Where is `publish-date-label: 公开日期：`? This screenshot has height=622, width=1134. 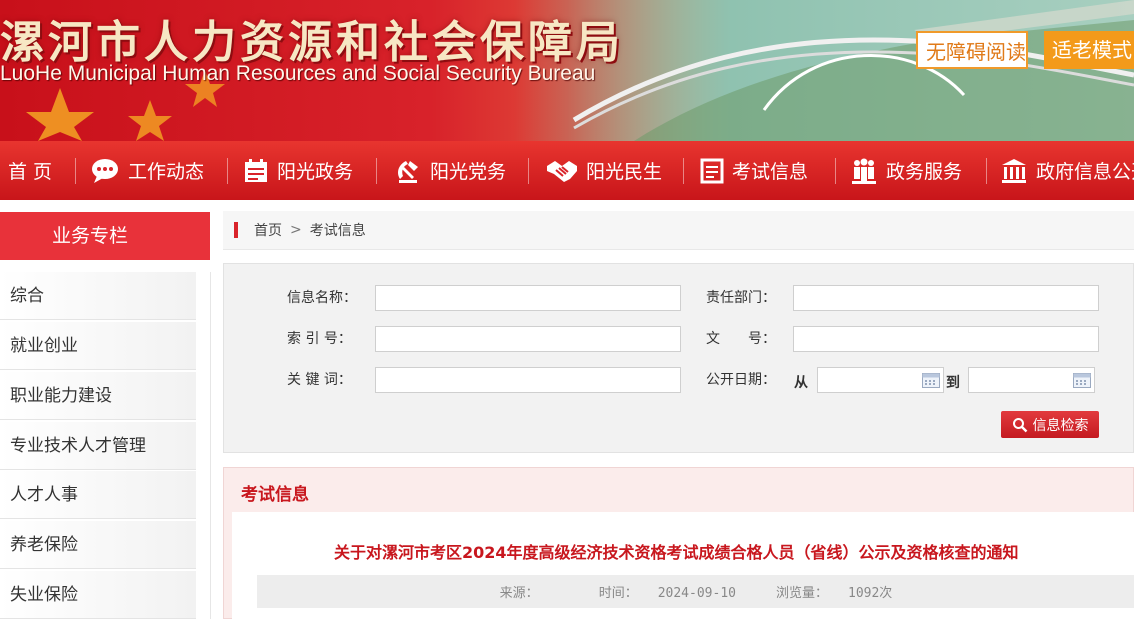
publish-date-label: 公开日期： is located at coordinates (741, 380).